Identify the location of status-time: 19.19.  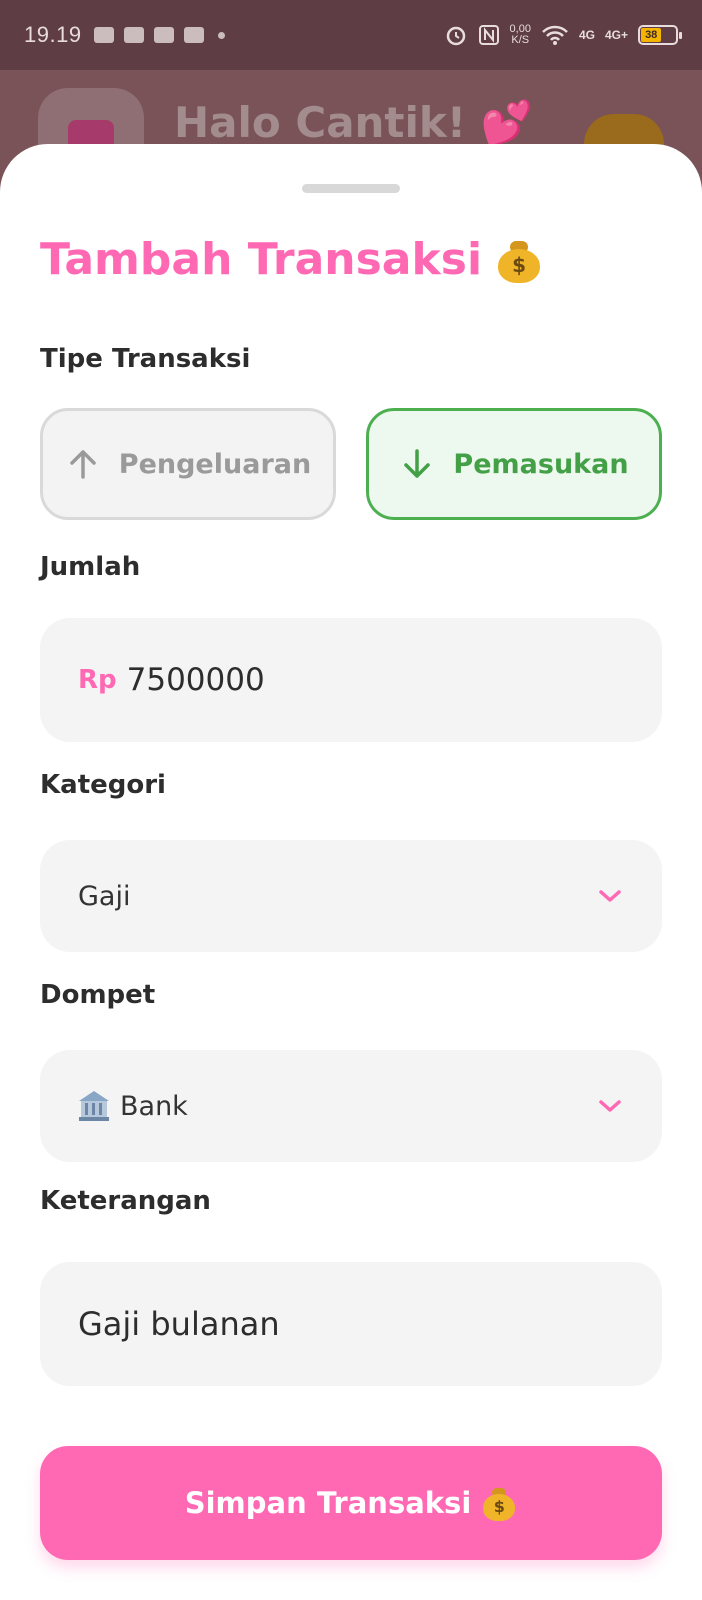
(53, 34).